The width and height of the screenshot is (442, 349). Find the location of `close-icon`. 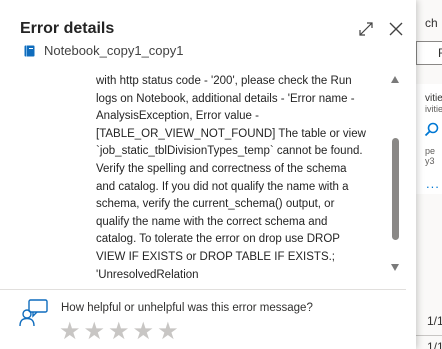

close-icon is located at coordinates (396, 29).